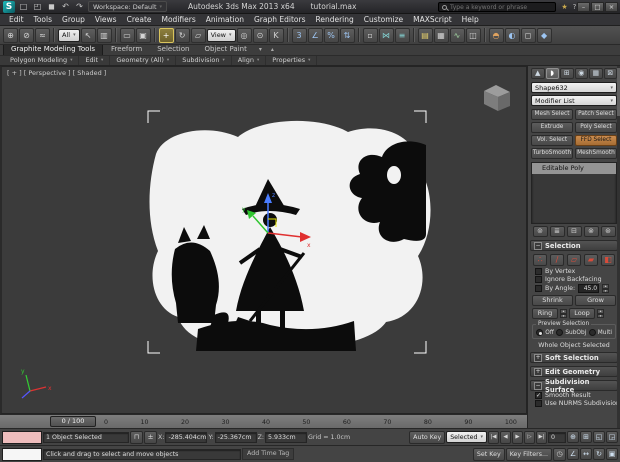 The width and height of the screenshot is (620, 462). What do you see at coordinates (608, 231) in the screenshot?
I see `configure-modifier-sets-icon: ⊛` at bounding box center [608, 231].